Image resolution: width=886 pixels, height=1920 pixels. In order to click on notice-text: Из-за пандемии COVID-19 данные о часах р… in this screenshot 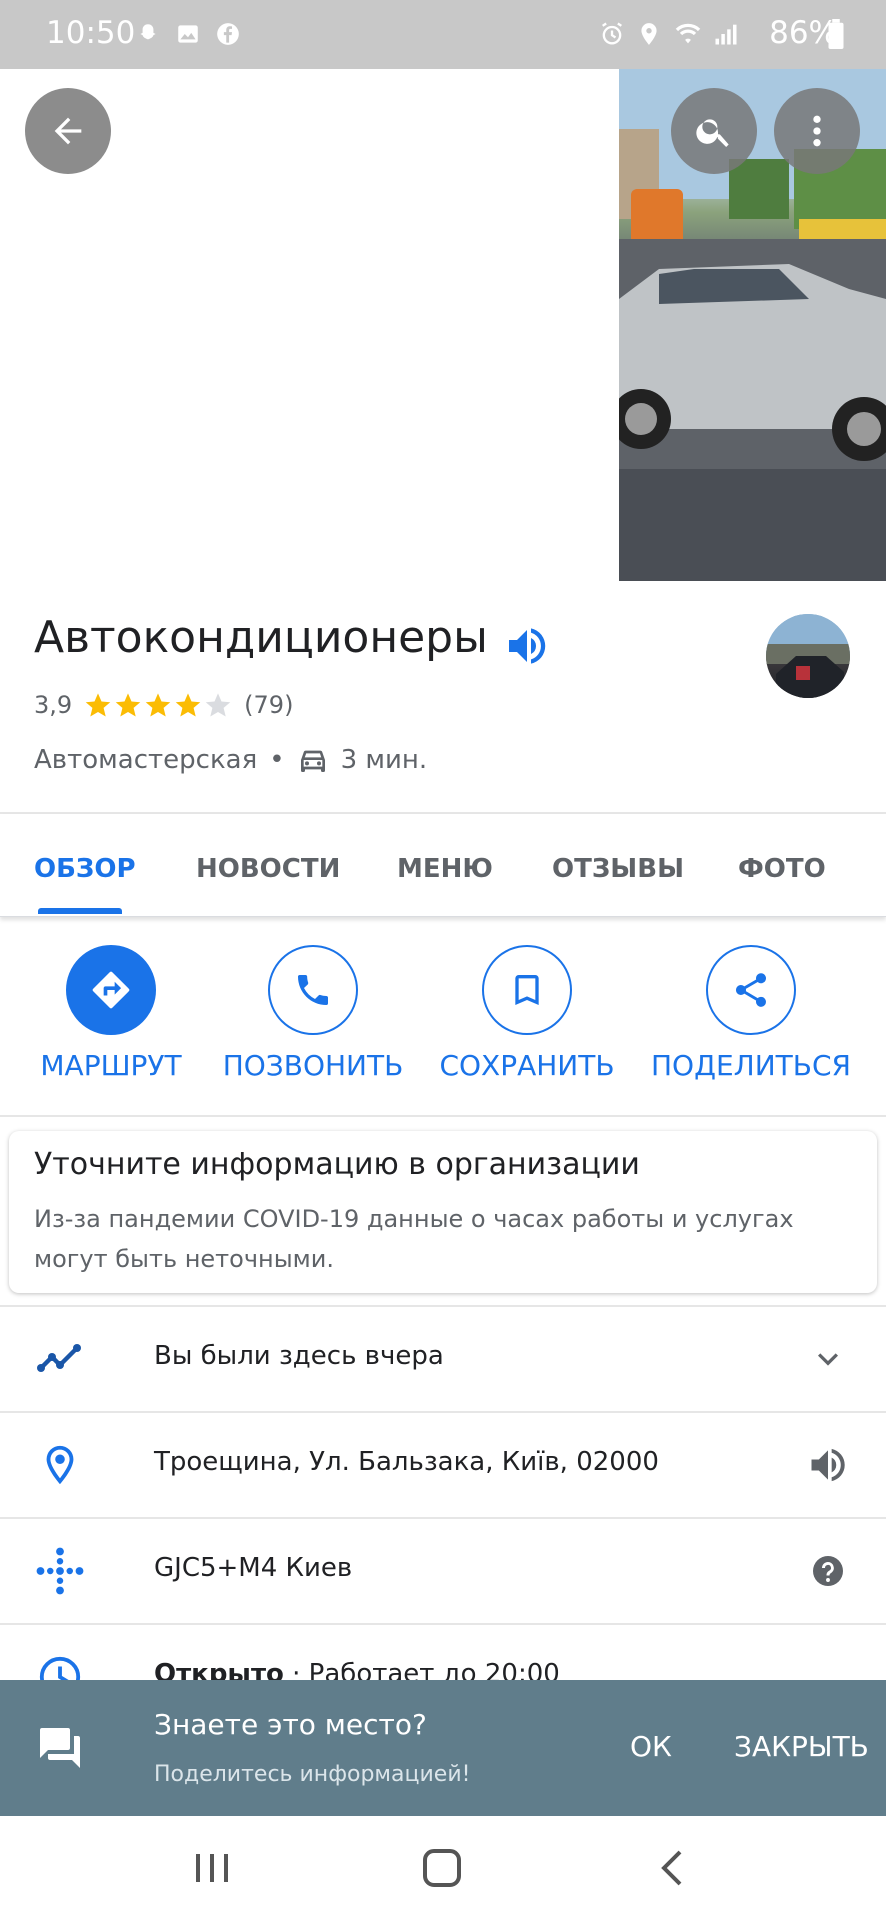, I will do `click(414, 1239)`.